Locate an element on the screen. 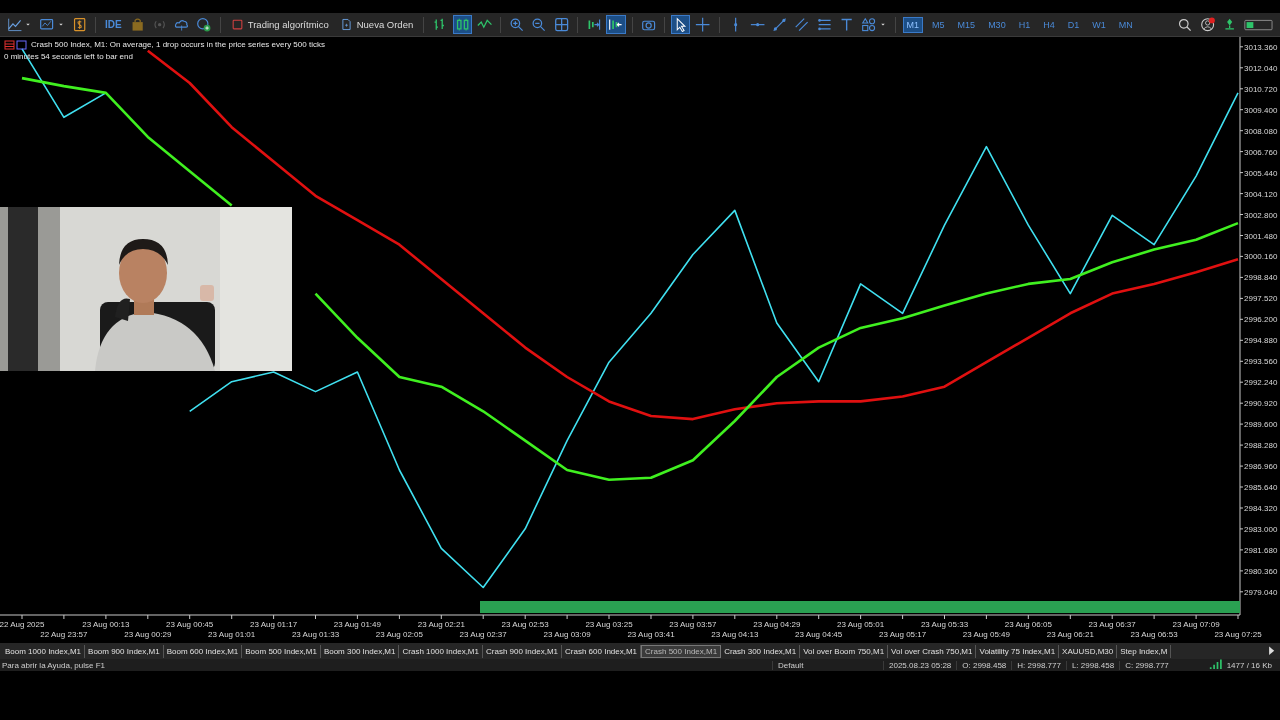  x-tick-label: 23 Aug 06:37 is located at coordinates (1112, 624).